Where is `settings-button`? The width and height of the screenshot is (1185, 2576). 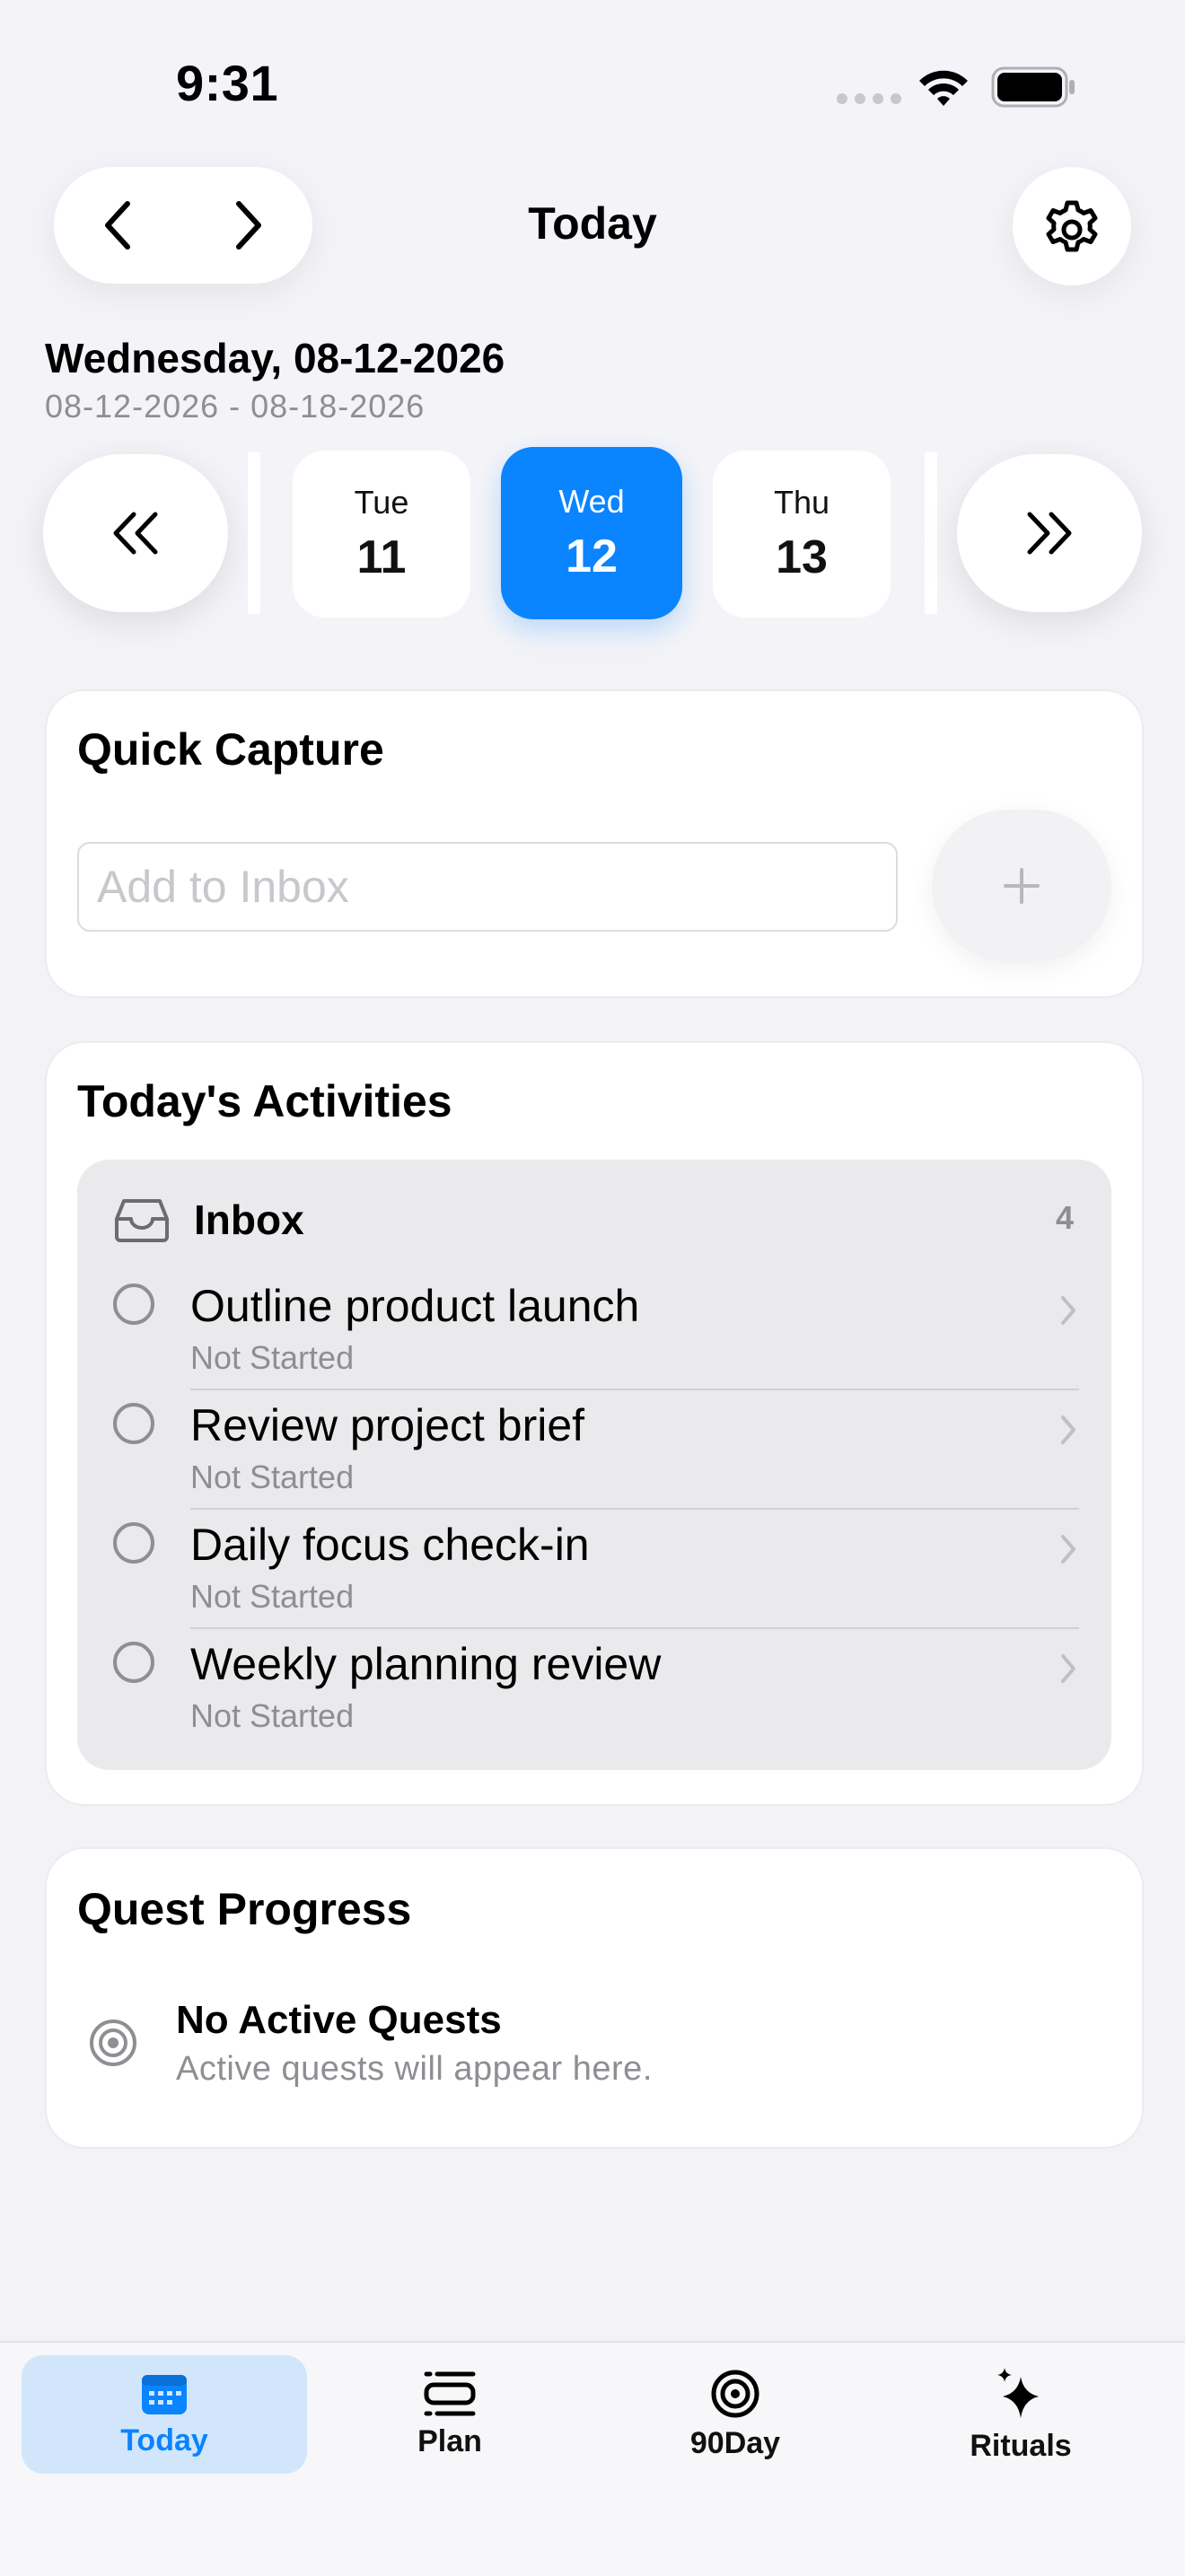 settings-button is located at coordinates (1072, 226).